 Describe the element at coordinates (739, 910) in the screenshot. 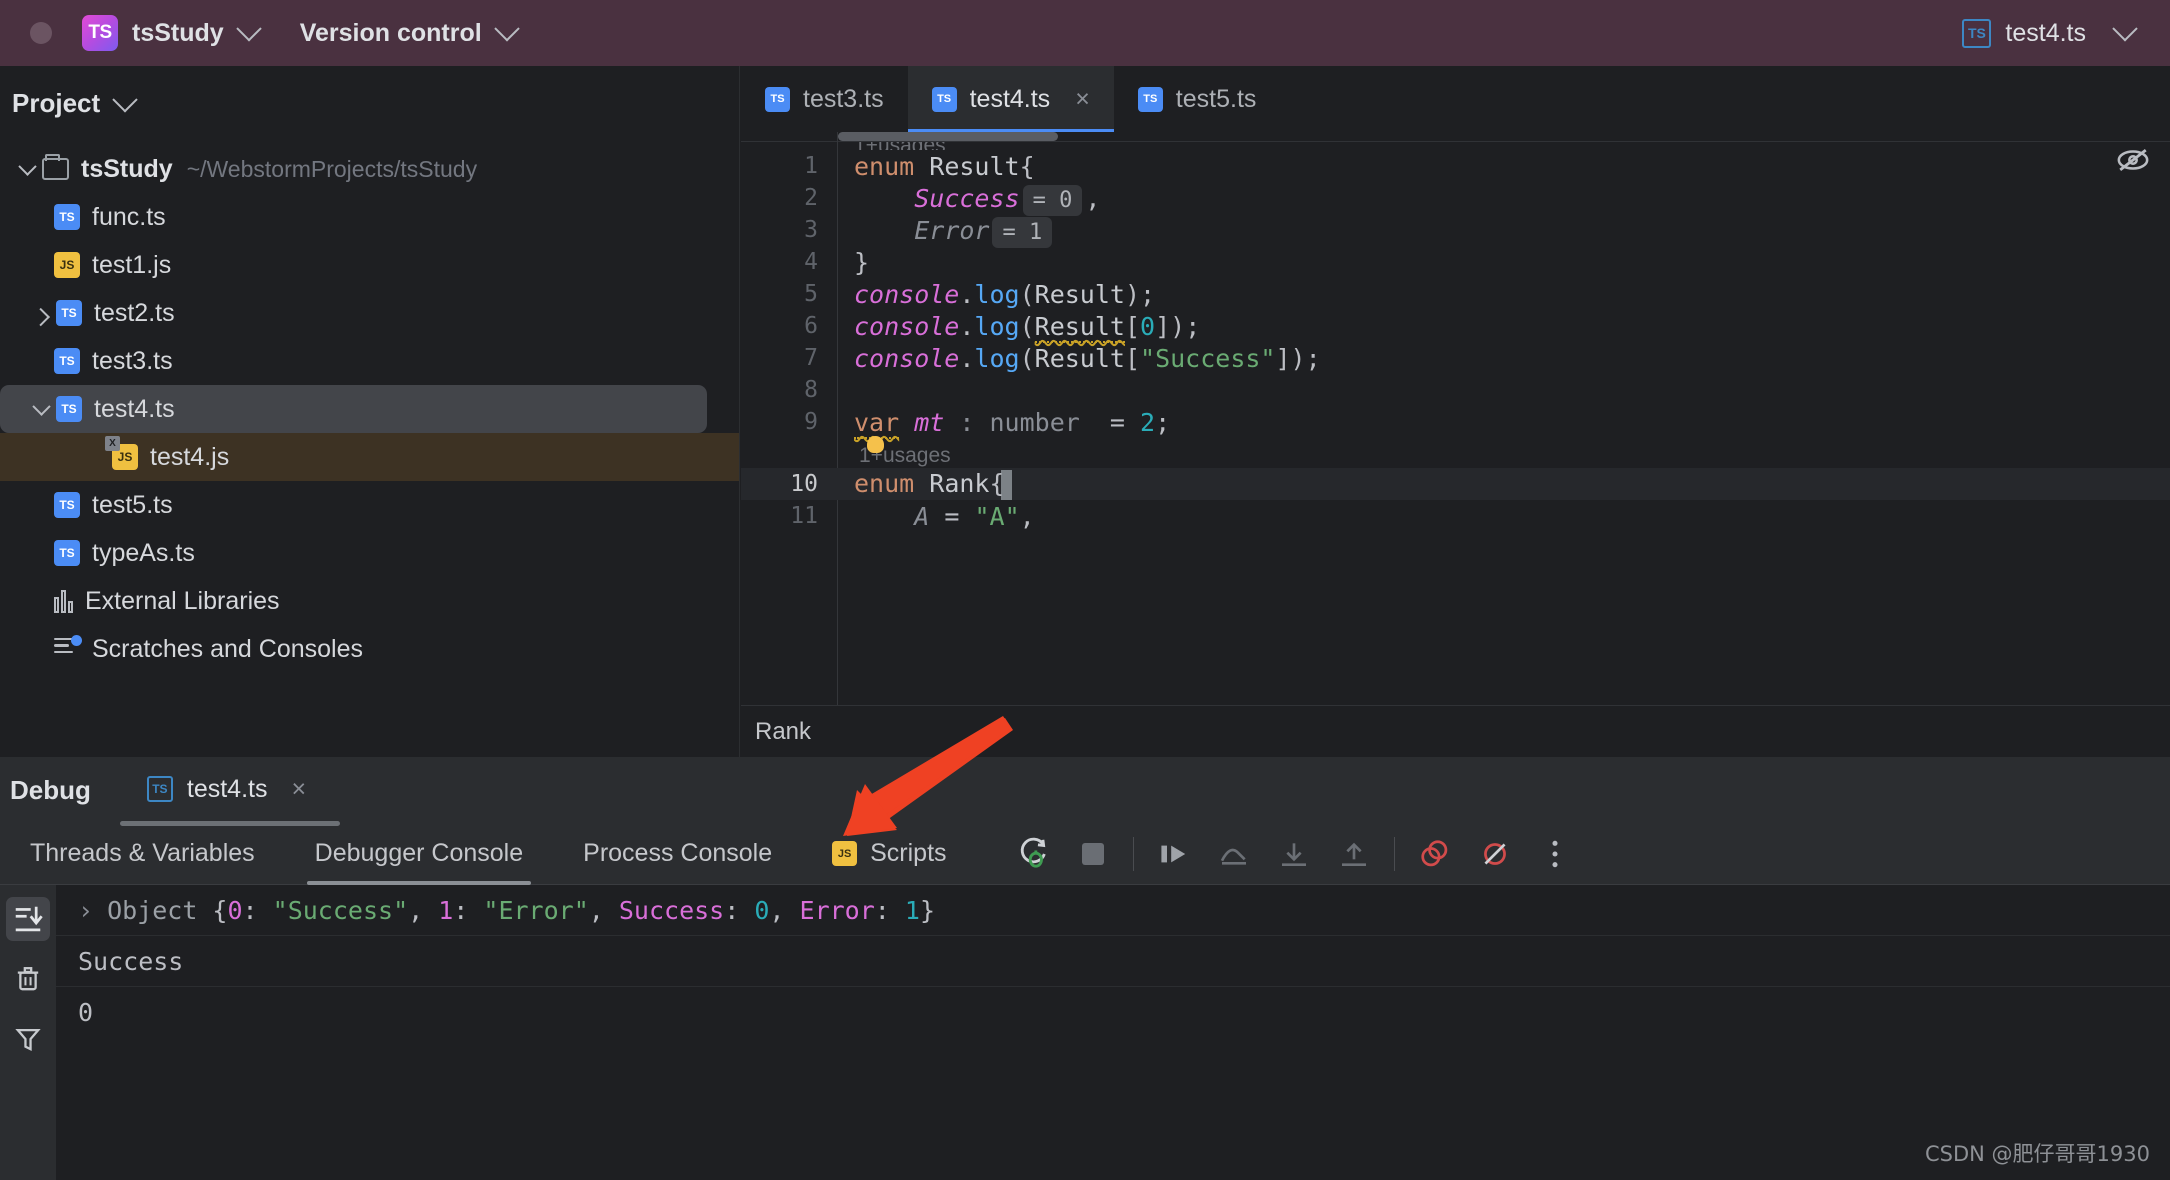

I see `console-token: :` at that location.